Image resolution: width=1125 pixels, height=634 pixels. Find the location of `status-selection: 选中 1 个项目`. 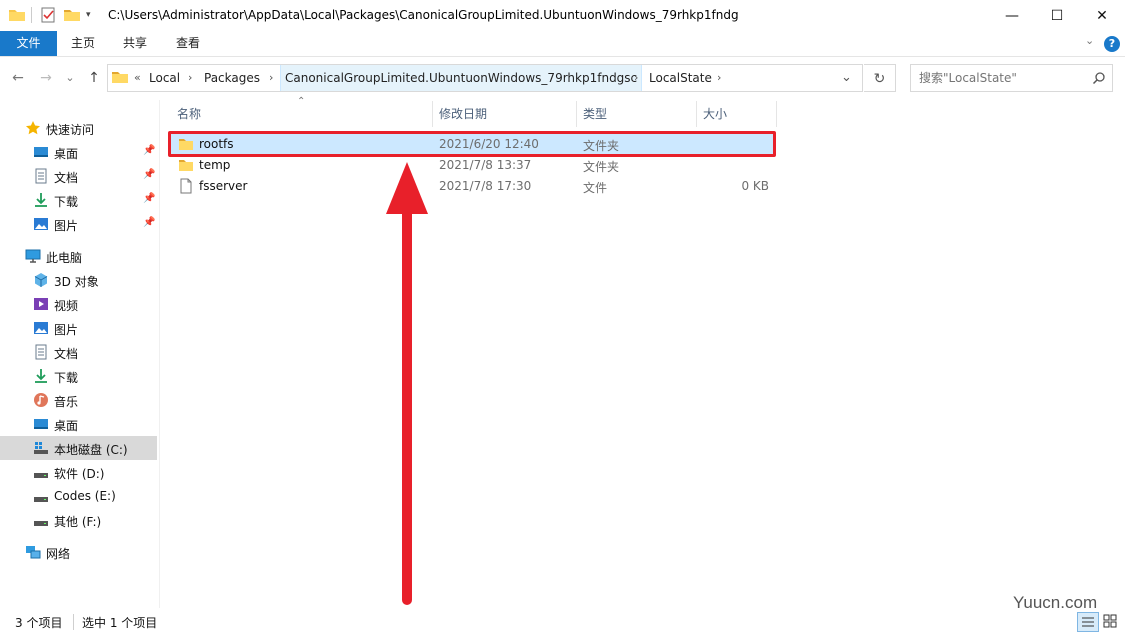

status-selection: 选中 1 个项目 is located at coordinates (120, 623).